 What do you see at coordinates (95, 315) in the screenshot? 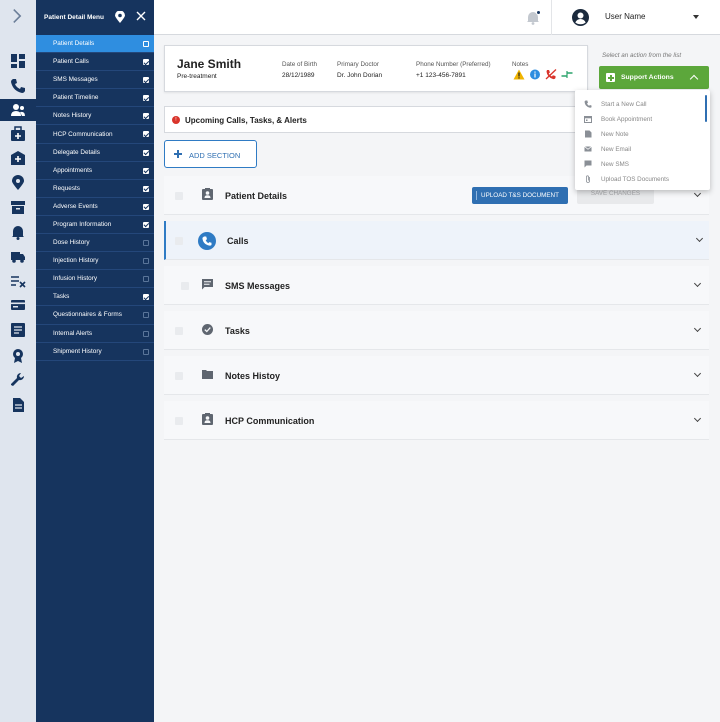
I see `menu-item: Questionnaires & Forms` at bounding box center [95, 315].